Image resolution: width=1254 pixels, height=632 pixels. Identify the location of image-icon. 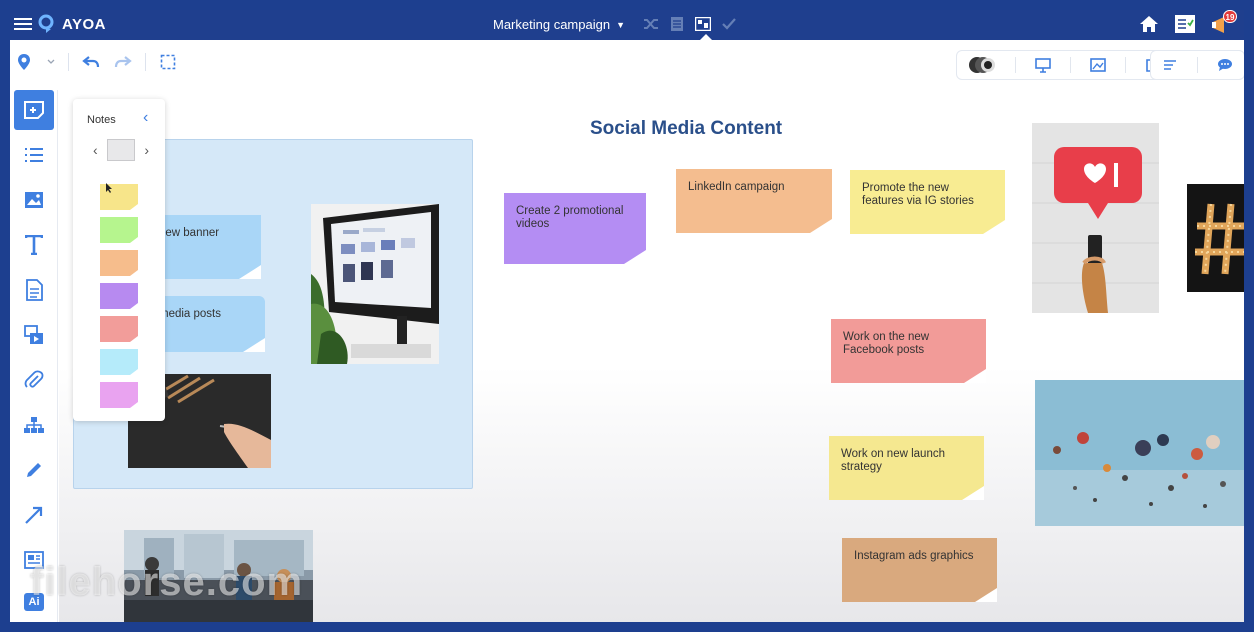
(34, 200).